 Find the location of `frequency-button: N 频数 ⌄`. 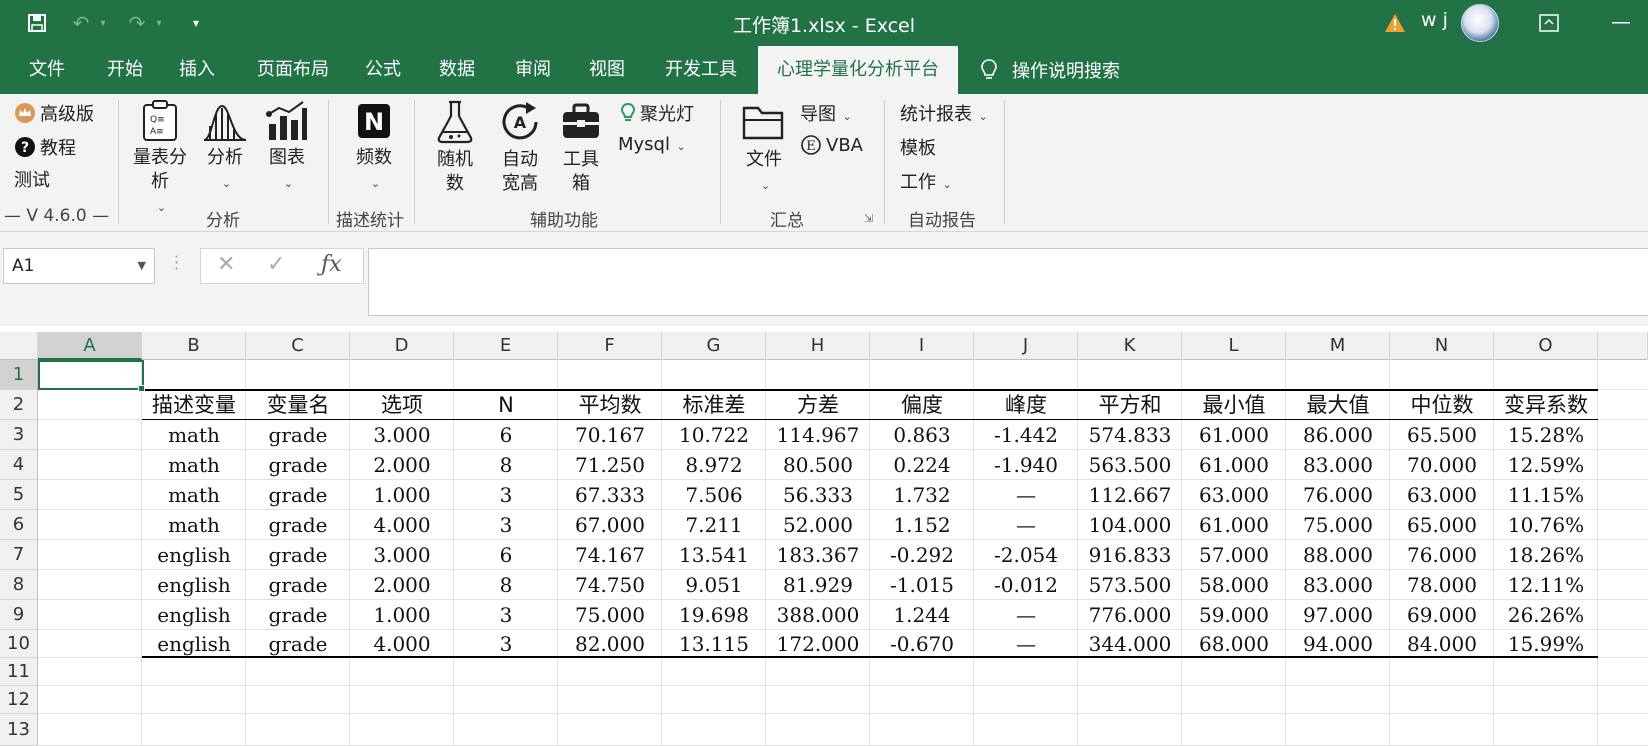

frequency-button: N 频数 ⌄ is located at coordinates (374, 148).